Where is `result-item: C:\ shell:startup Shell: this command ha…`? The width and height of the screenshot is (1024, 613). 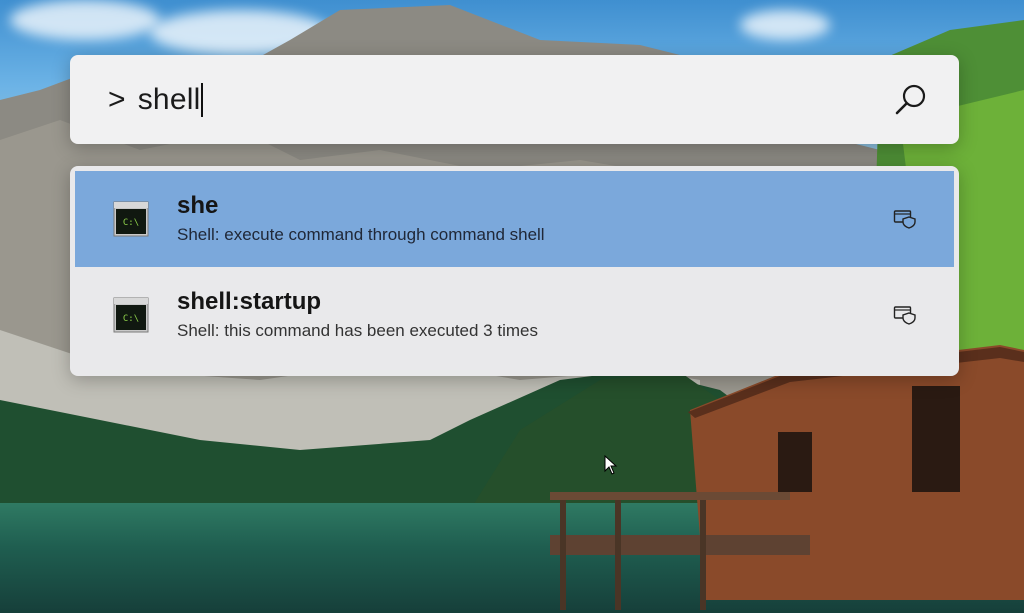 result-item: C:\ shell:startup Shell: this command ha… is located at coordinates (514, 315).